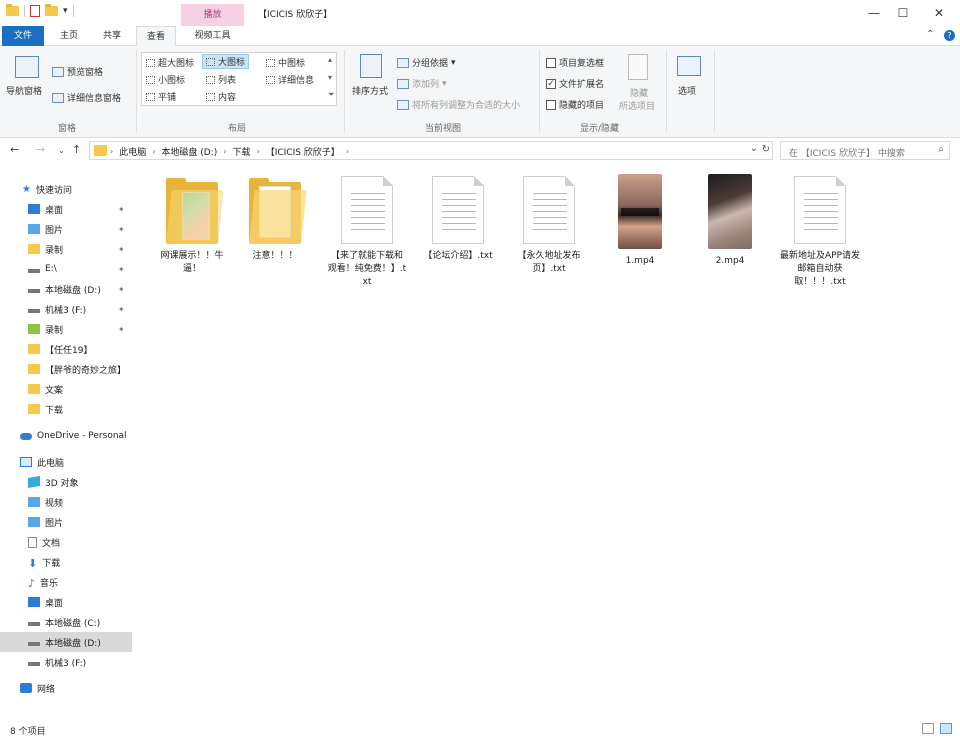 The image size is (960, 741). I want to click on address-dropdown-icon: ⌄, so click(754, 148).